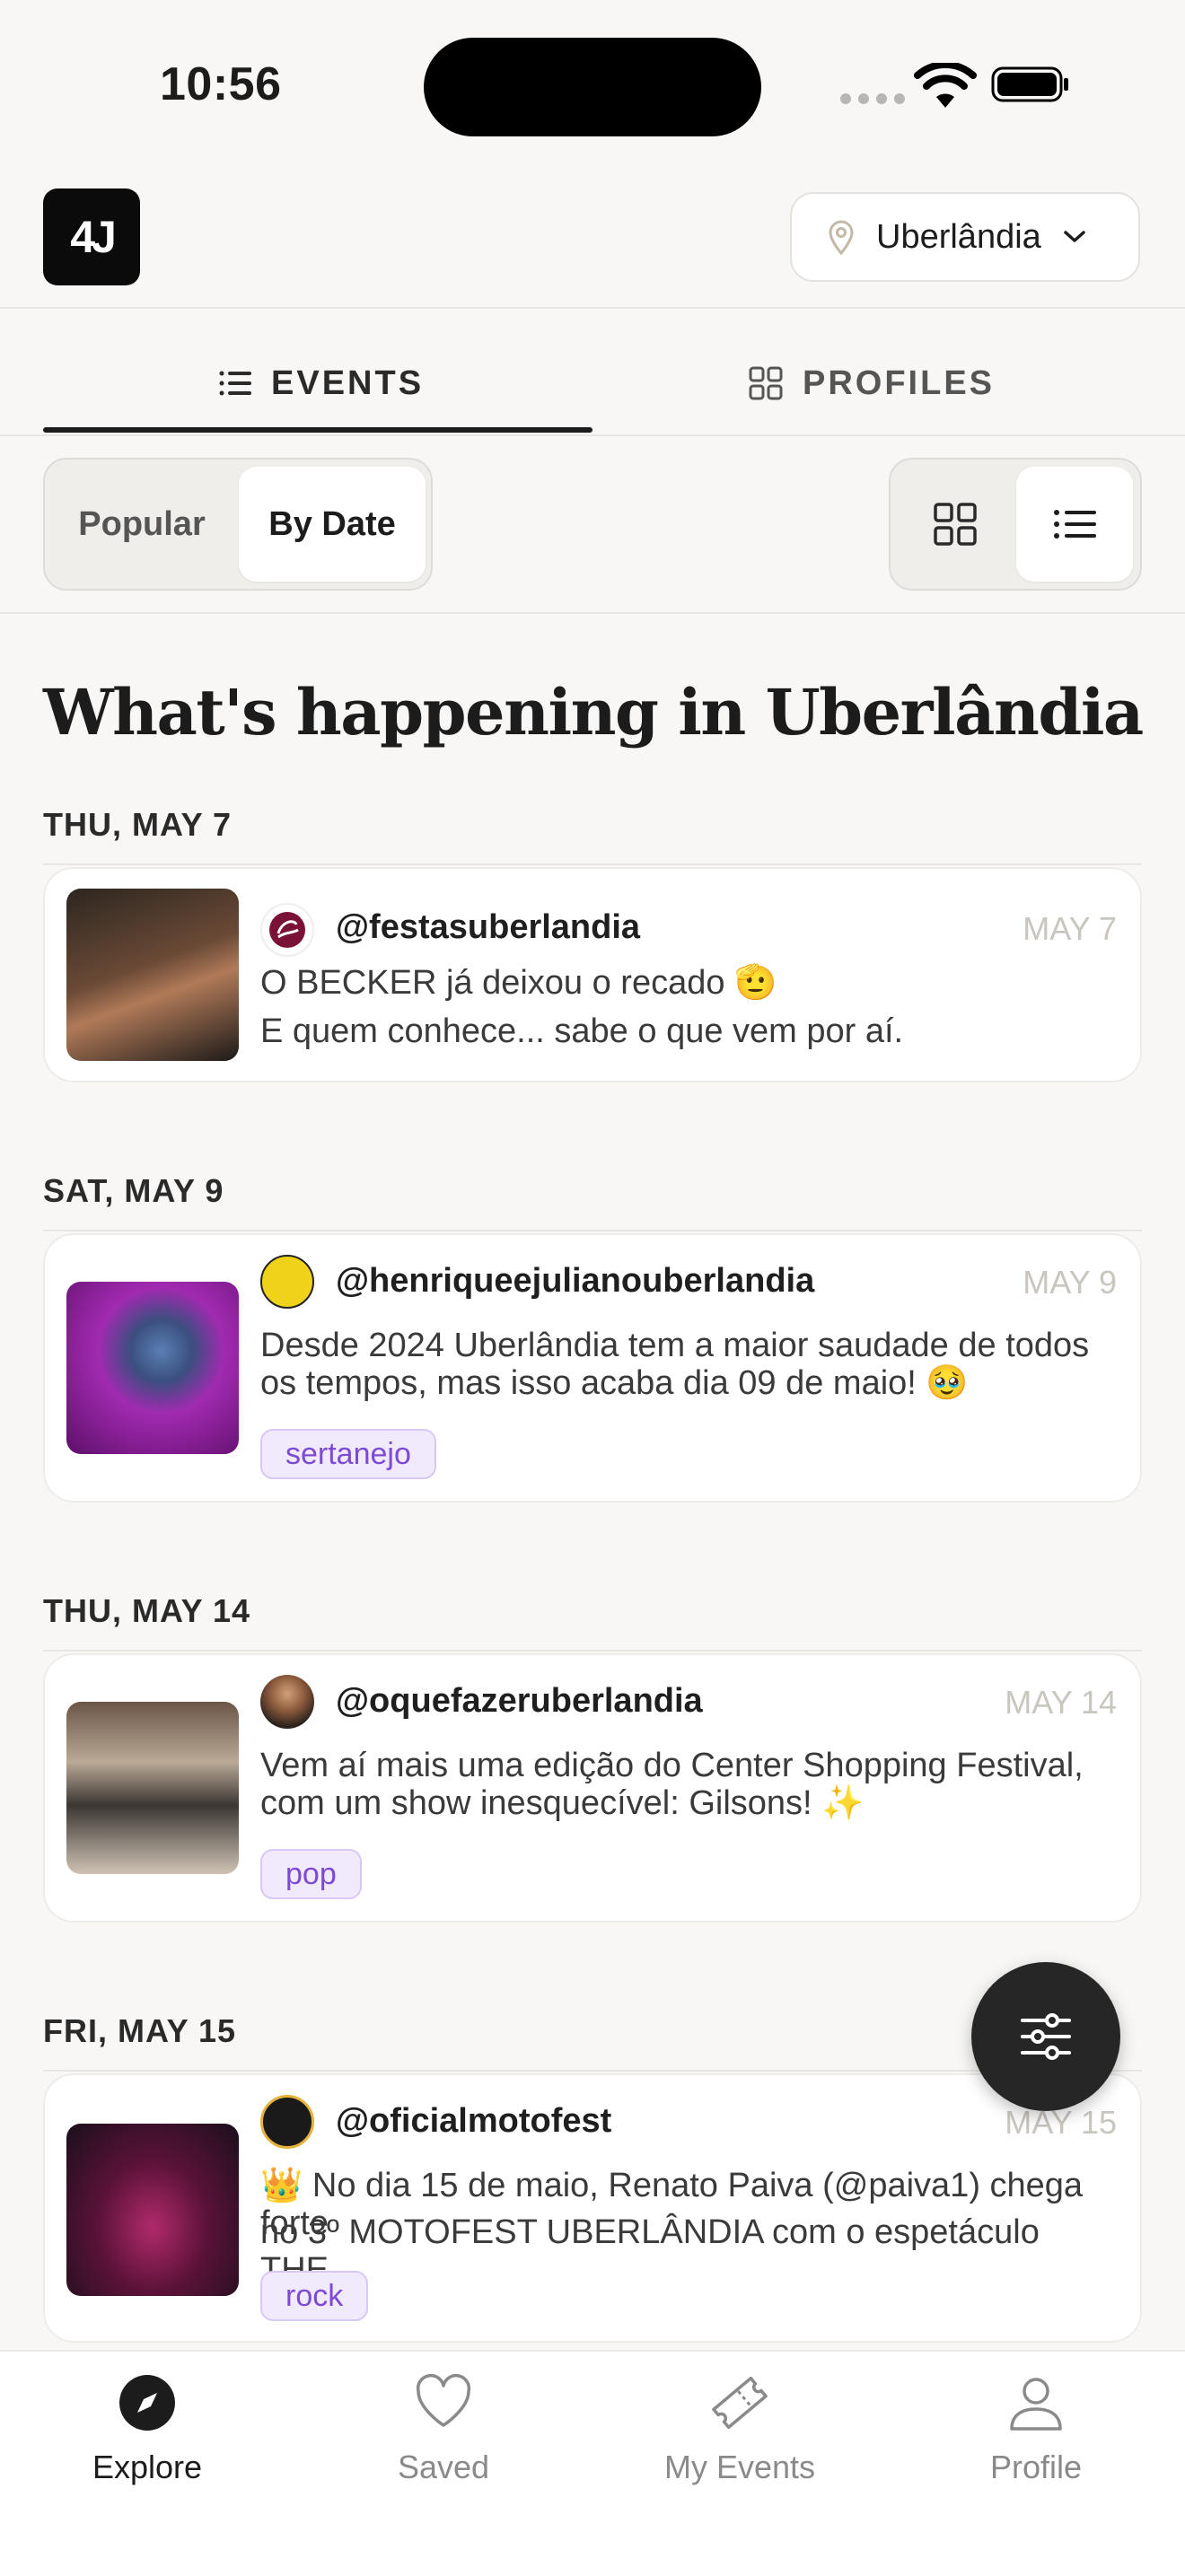 The width and height of the screenshot is (1185, 2576). I want to click on nav-my-events: My Events, so click(739, 2429).